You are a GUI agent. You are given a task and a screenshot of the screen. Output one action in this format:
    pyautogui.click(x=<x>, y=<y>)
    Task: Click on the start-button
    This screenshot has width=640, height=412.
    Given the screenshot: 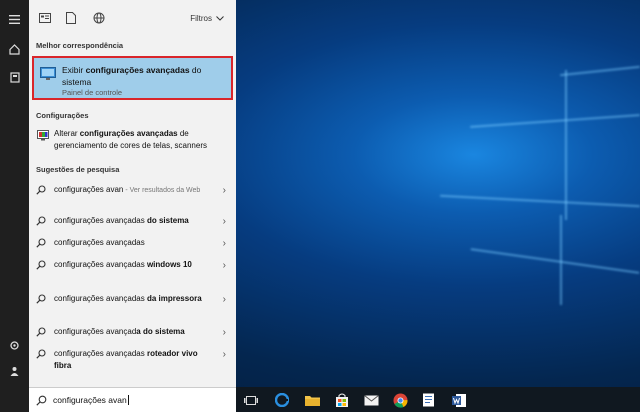 What is the action you would take?
    pyautogui.click(x=14, y=399)
    